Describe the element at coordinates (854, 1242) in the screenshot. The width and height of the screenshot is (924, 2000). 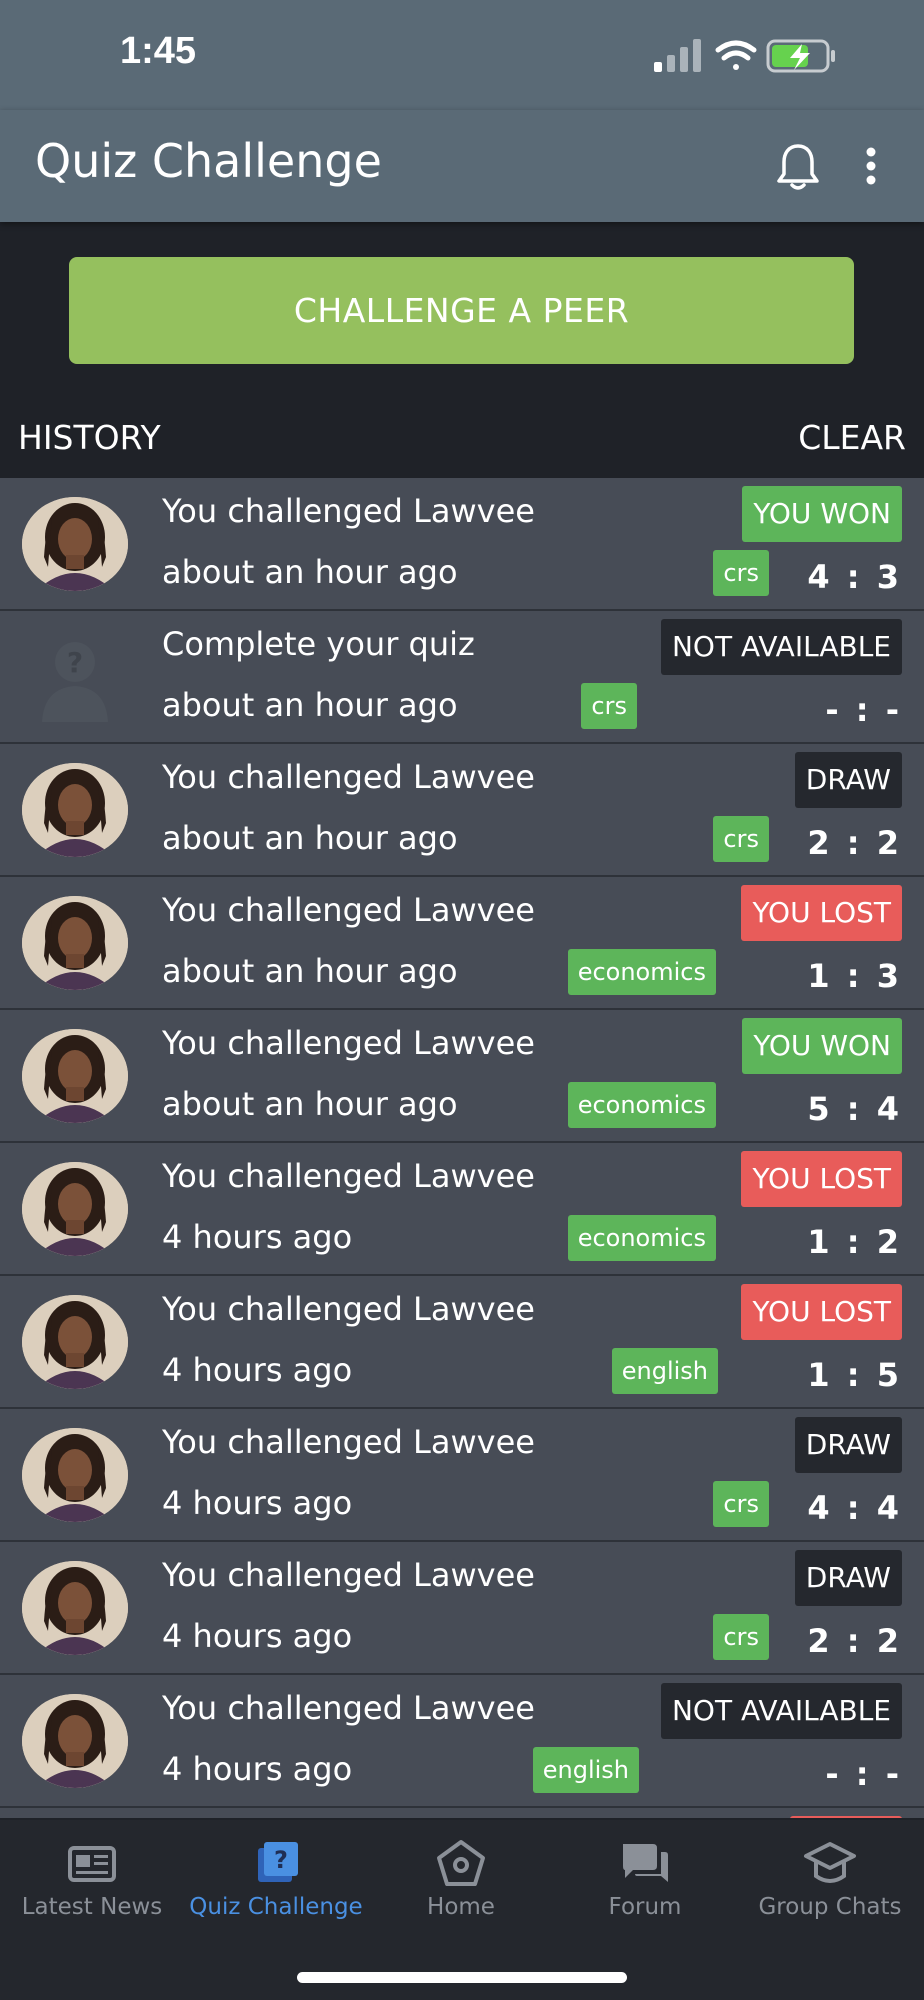
I see `score: 1 : 2` at that location.